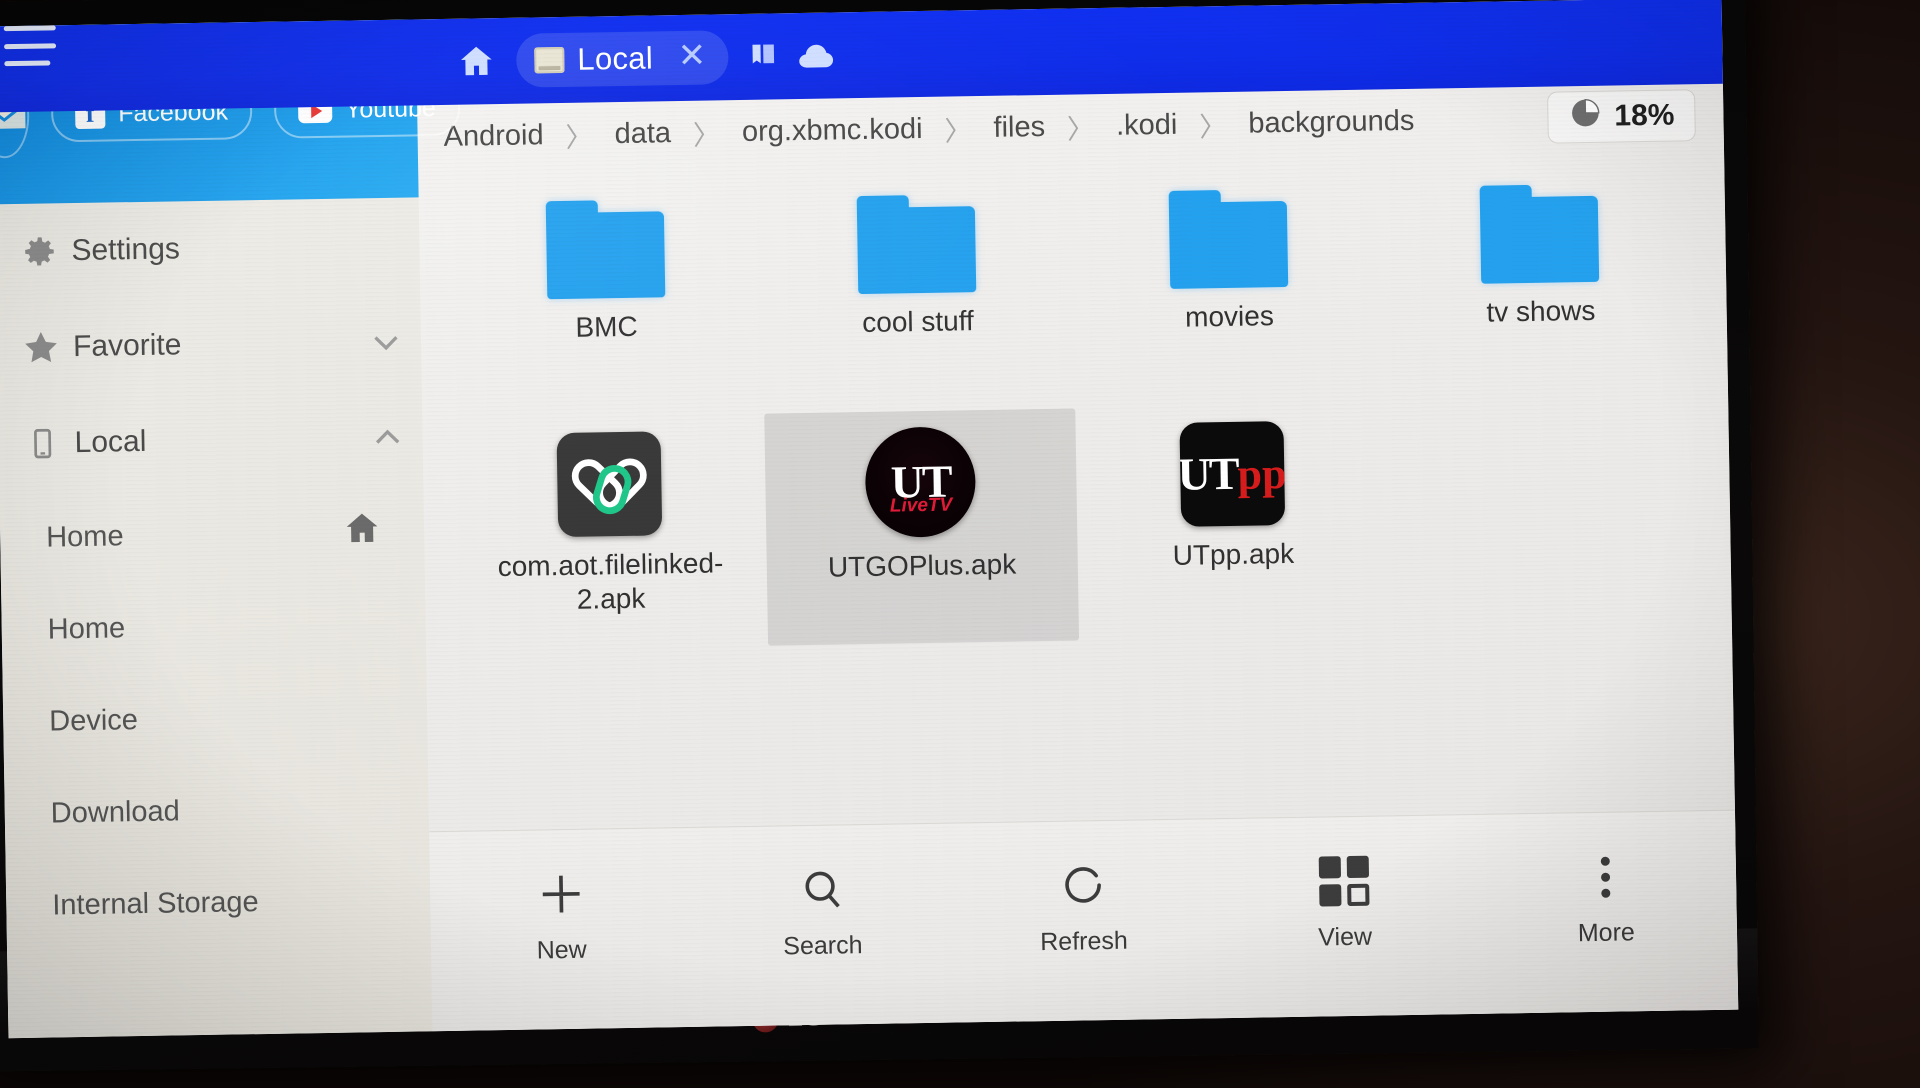  I want to click on toolbar-new-button: New, so click(561, 915).